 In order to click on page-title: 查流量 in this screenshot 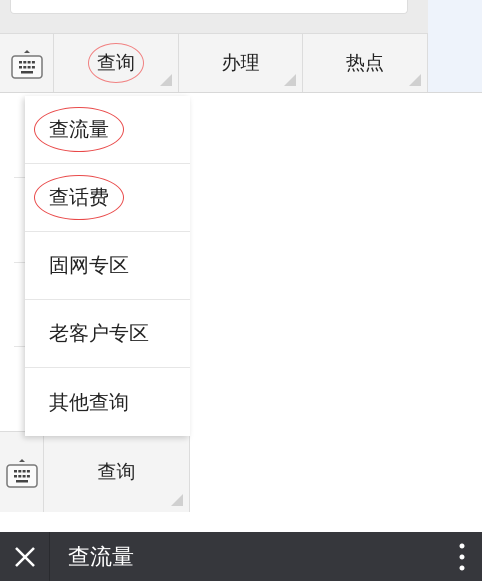, I will do `click(101, 558)`.